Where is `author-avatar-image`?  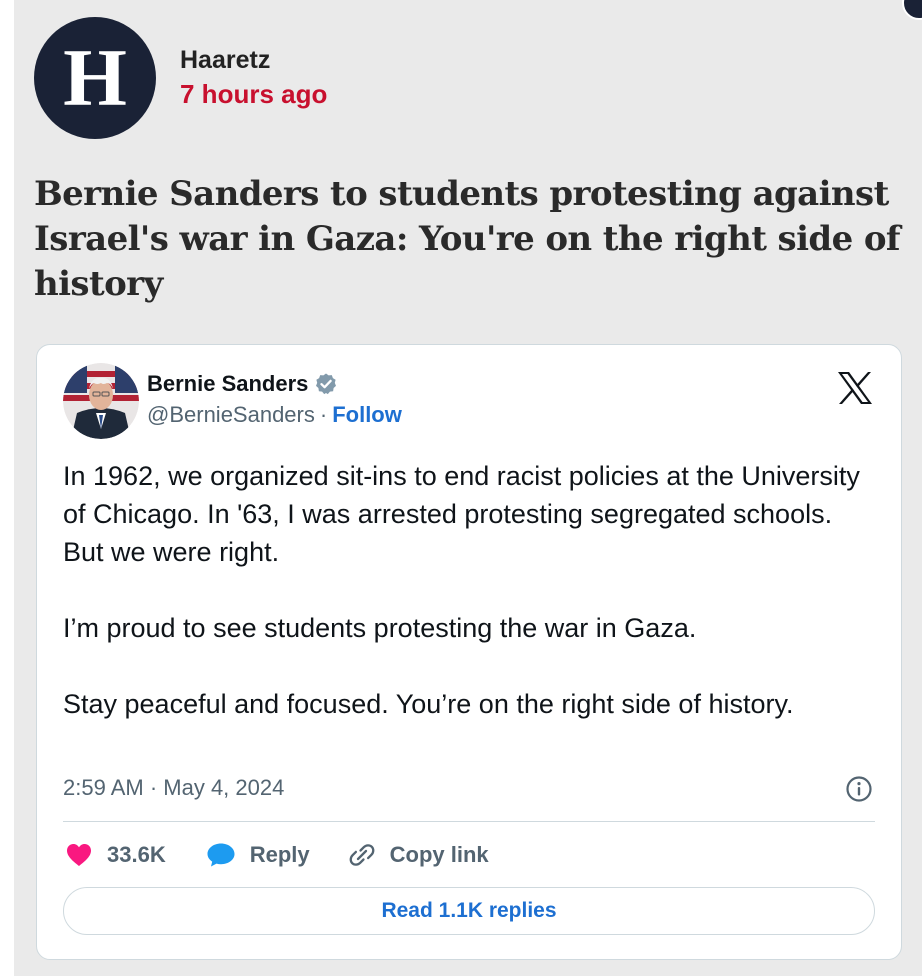 author-avatar-image is located at coordinates (101, 401).